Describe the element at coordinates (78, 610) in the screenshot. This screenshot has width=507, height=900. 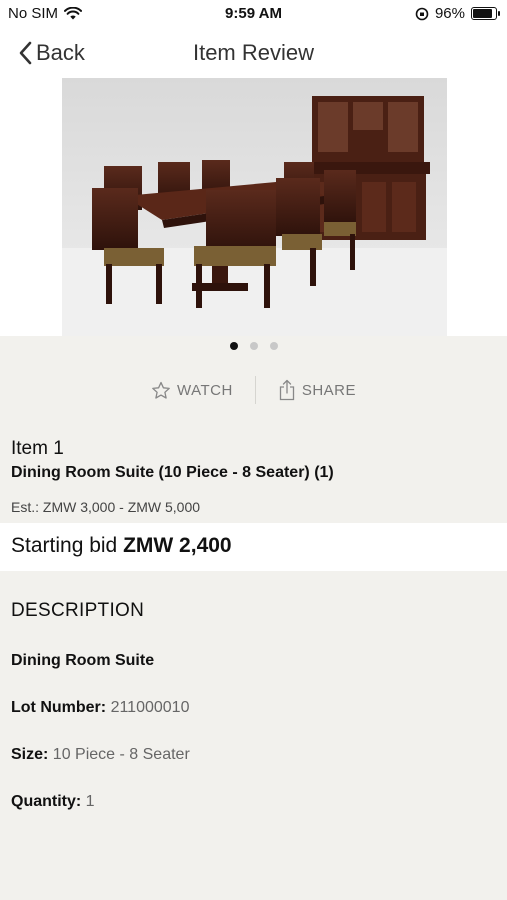
I see `description-heading: DESCRIPTION` at that location.